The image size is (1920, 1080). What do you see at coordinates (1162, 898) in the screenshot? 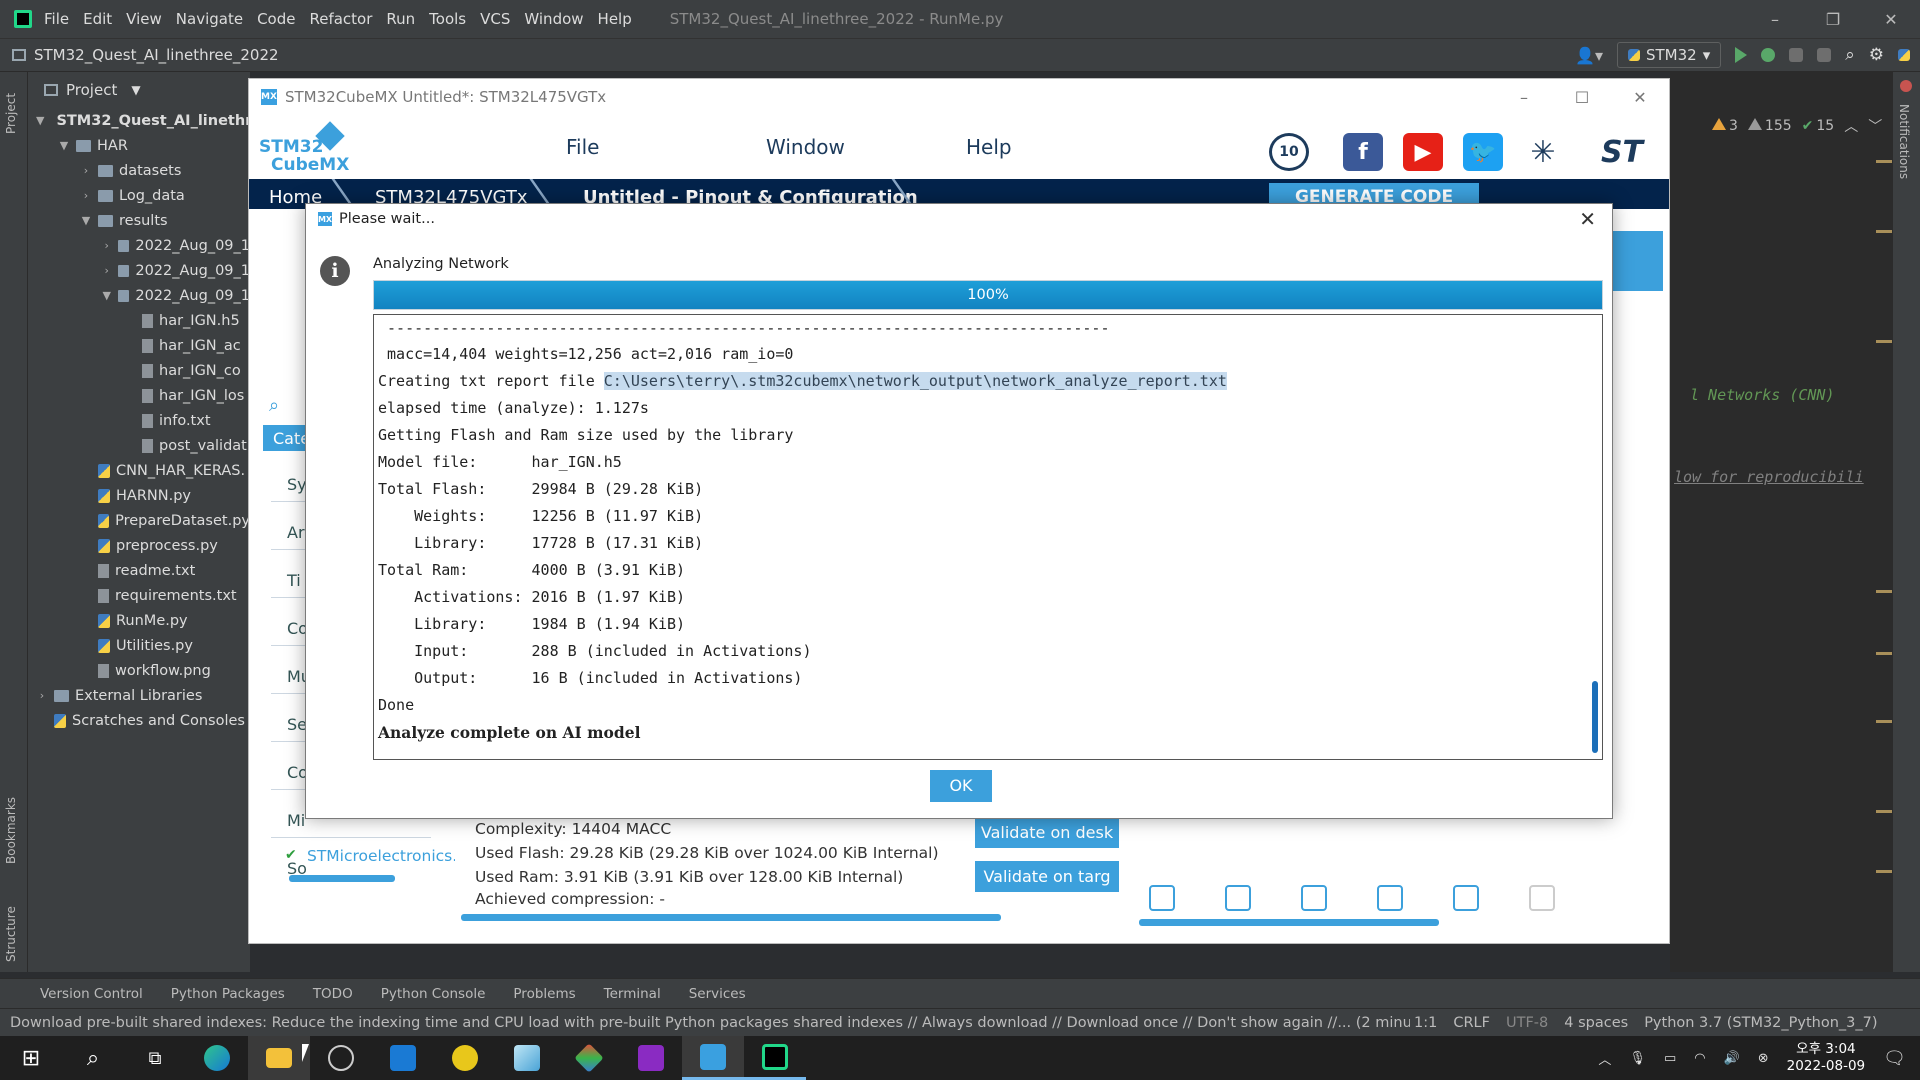
I see `zoom-in-icon` at bounding box center [1162, 898].